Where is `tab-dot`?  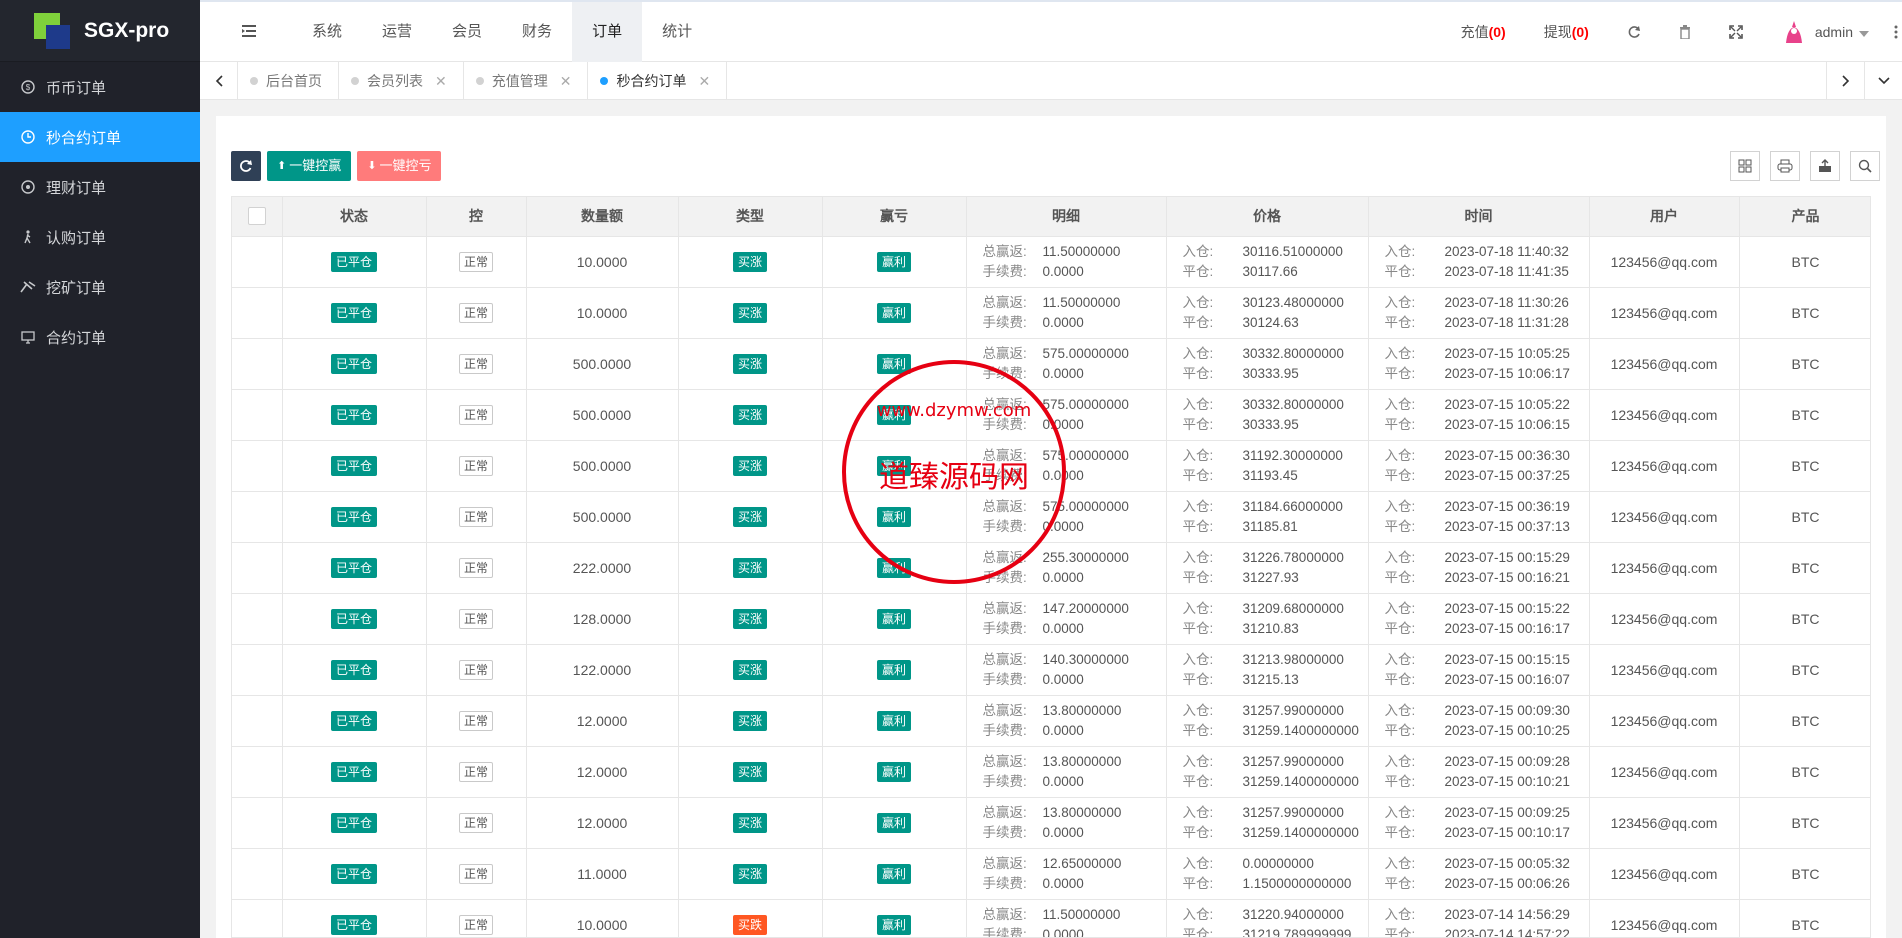
tab-dot is located at coordinates (604, 81).